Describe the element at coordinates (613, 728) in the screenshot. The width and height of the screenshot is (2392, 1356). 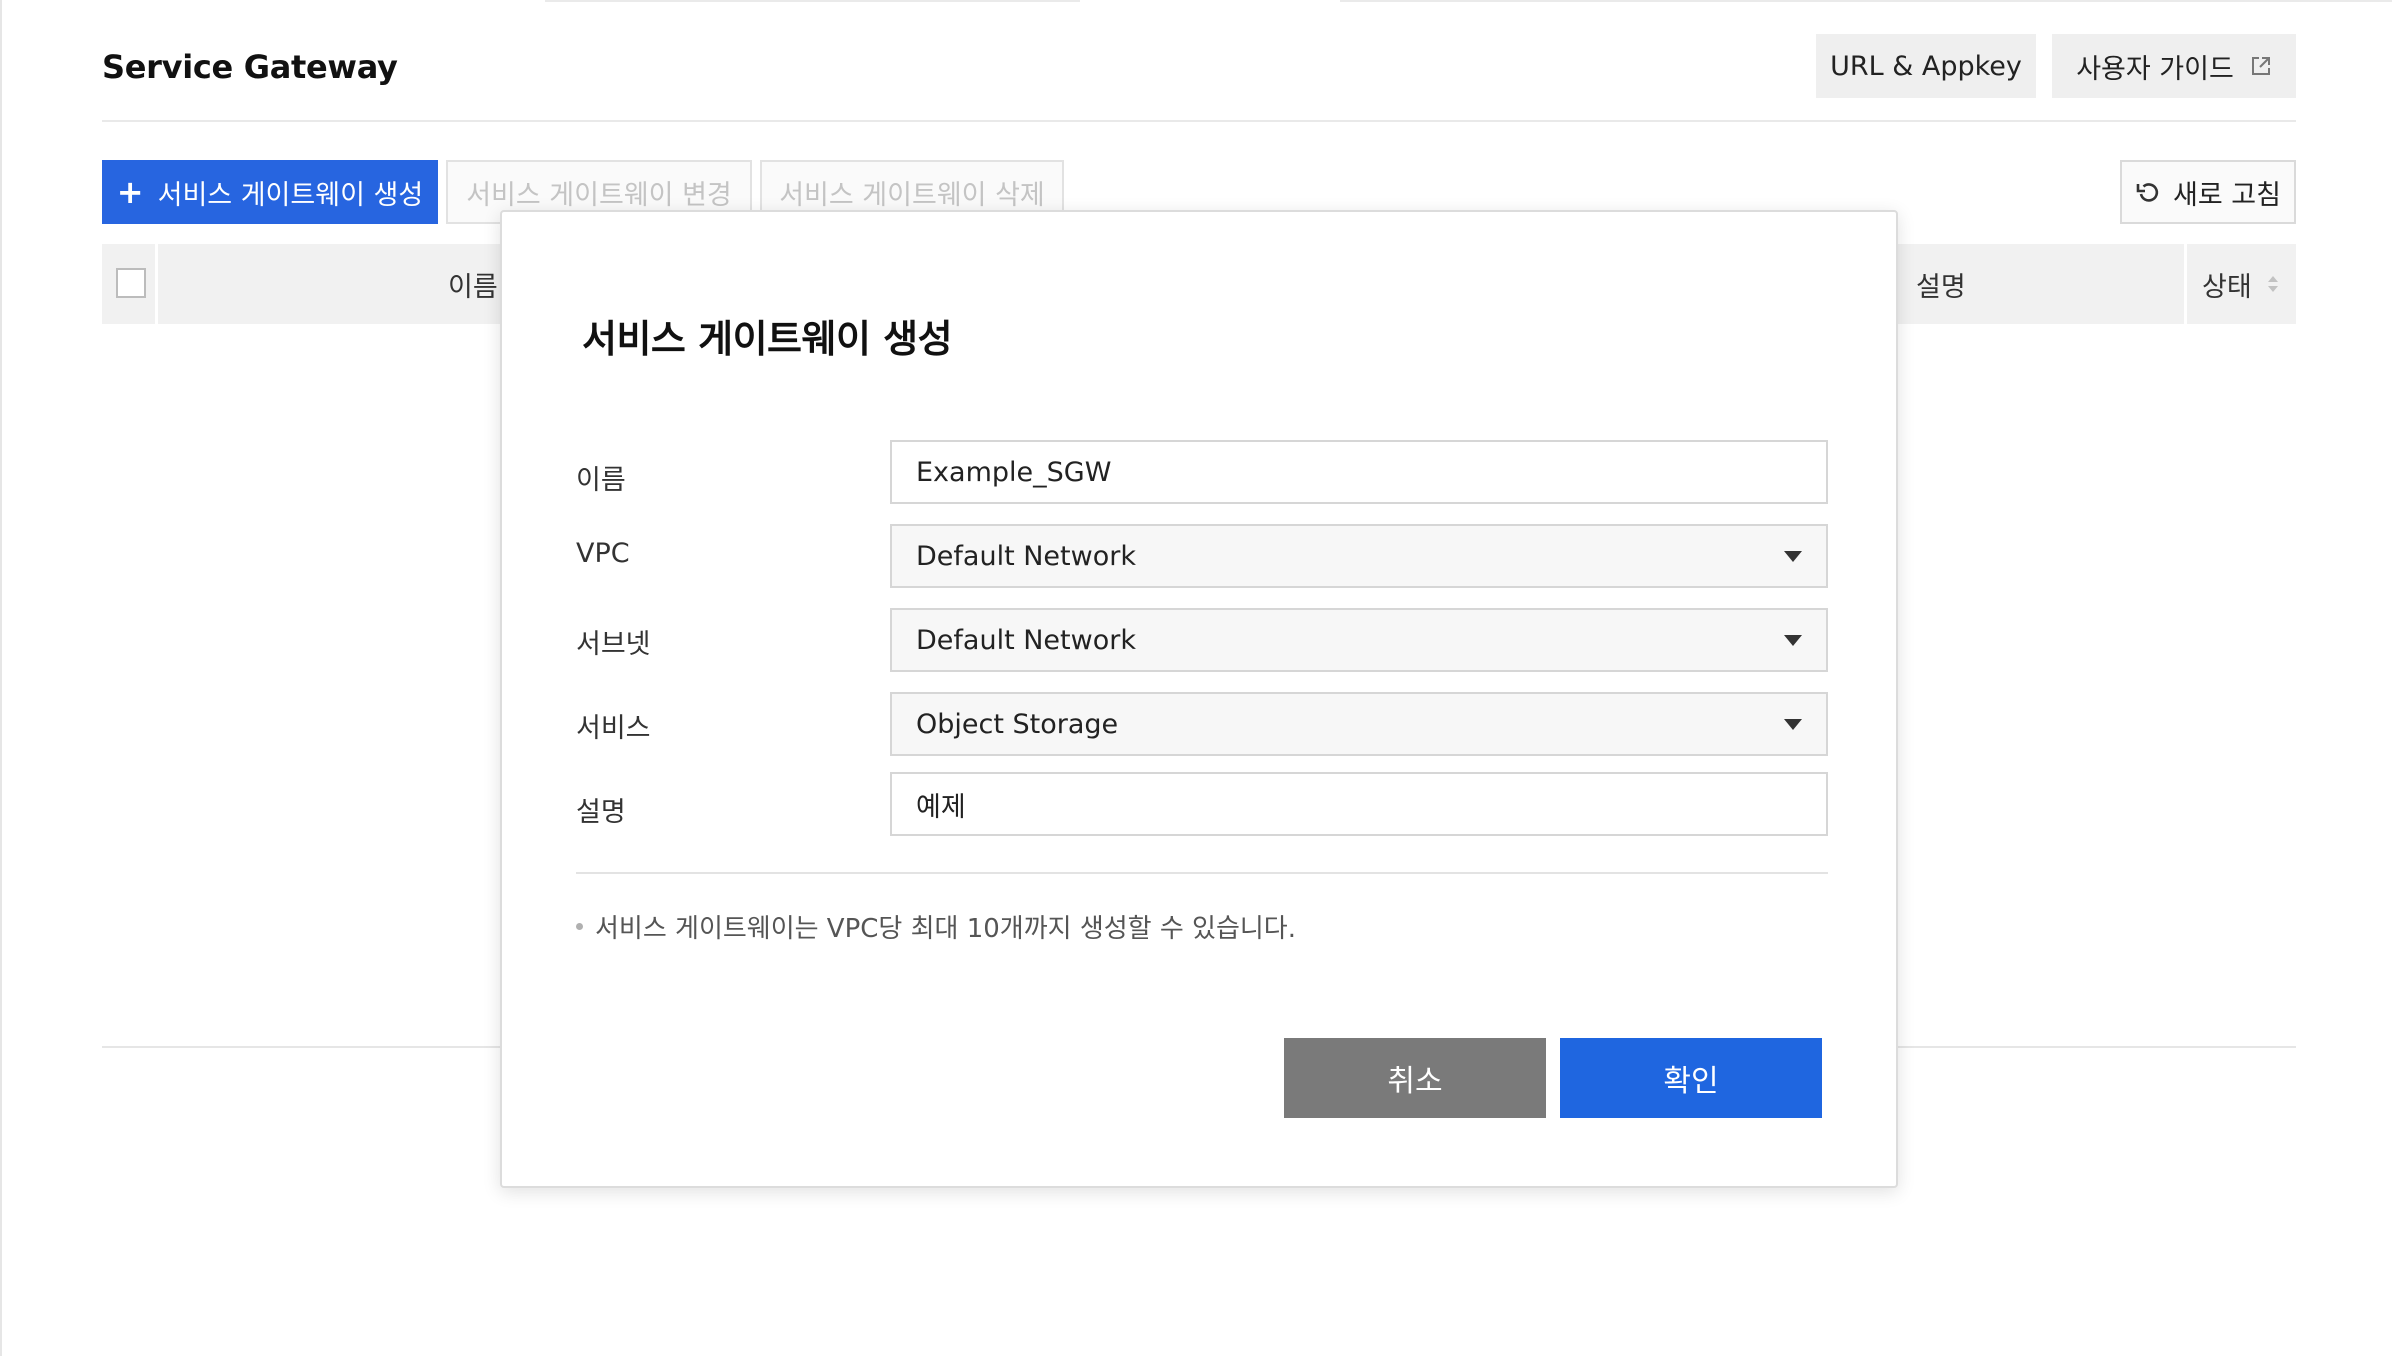
I see `service-label: 서비스` at that location.